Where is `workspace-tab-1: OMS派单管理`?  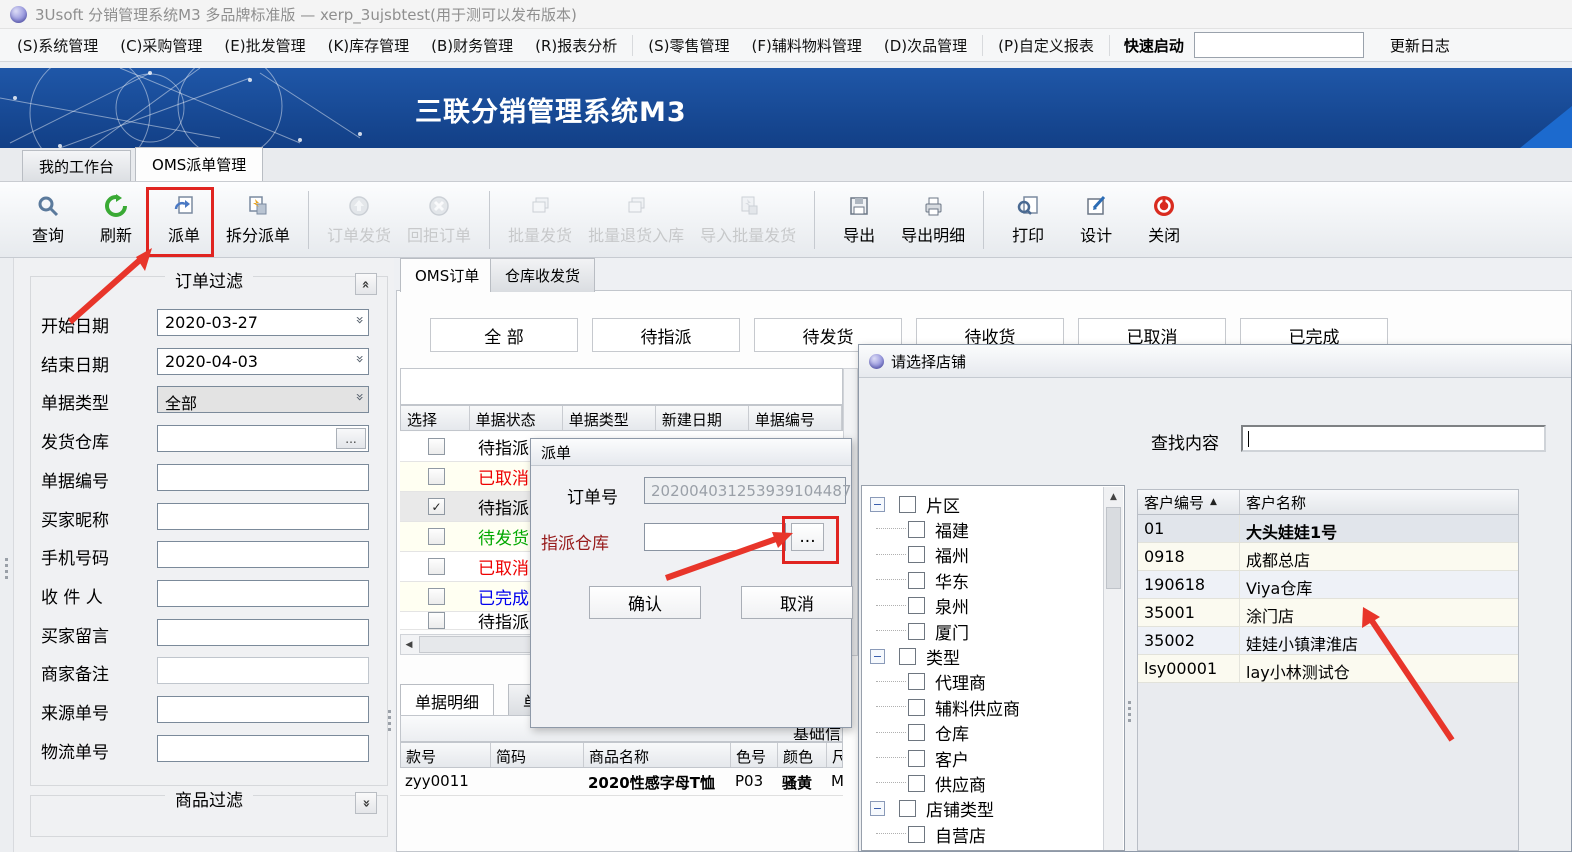
workspace-tab-1: OMS派单管理 is located at coordinates (199, 164).